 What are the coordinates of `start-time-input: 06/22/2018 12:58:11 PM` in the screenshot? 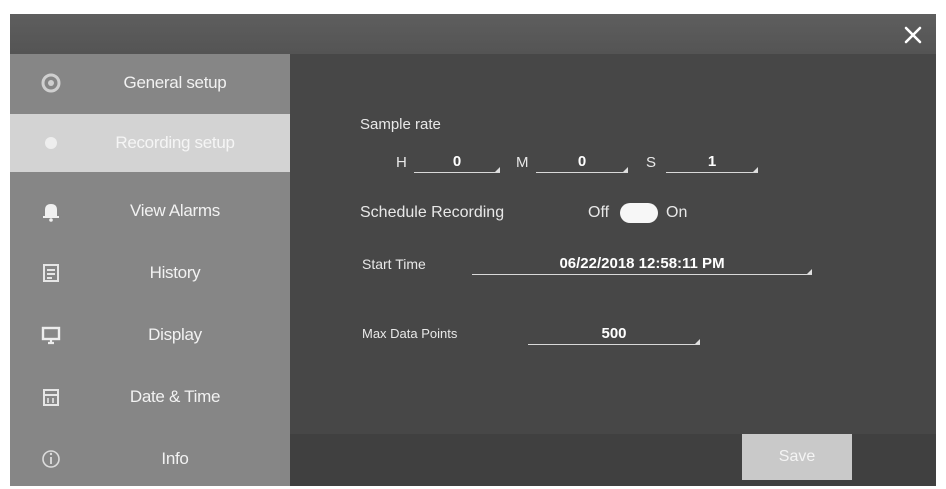 It's located at (642, 264).